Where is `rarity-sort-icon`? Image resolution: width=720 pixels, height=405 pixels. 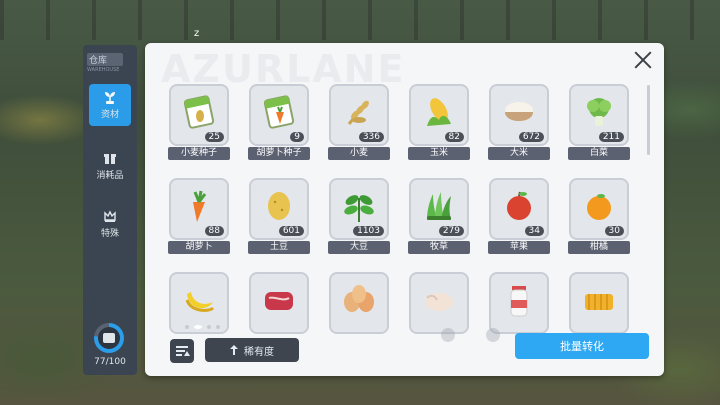
rarity-sort-icon is located at coordinates (234, 350).